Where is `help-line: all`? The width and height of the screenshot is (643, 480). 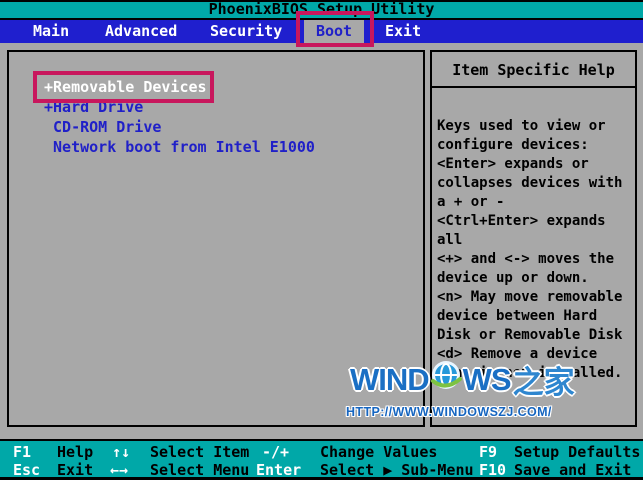 help-line: all is located at coordinates (450, 240).